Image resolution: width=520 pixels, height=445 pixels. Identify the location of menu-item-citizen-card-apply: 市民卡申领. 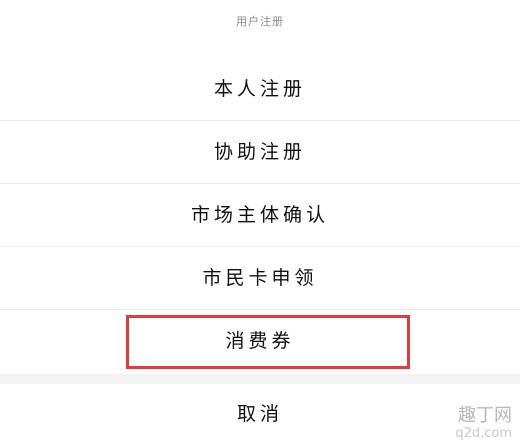
(260, 278).